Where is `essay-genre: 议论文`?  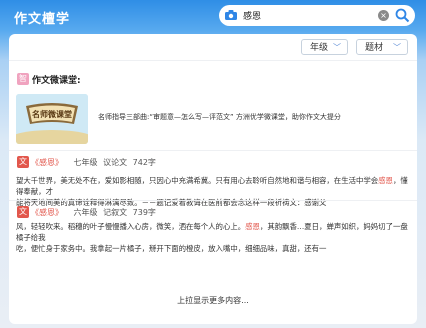
essay-genre: 议论文 is located at coordinates (115, 162).